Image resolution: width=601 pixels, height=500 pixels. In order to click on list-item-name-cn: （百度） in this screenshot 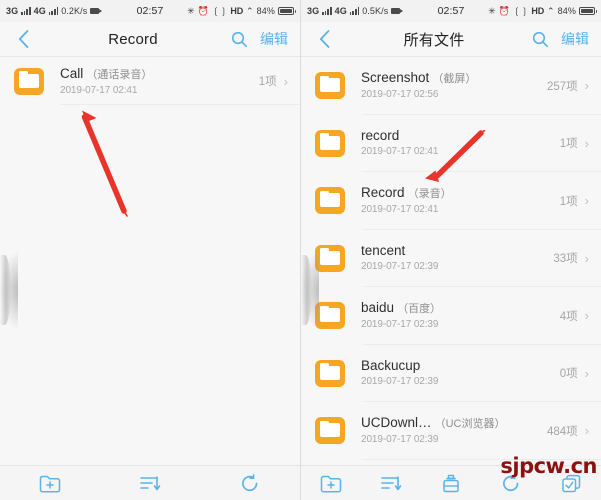, I will do `click(418, 309)`.